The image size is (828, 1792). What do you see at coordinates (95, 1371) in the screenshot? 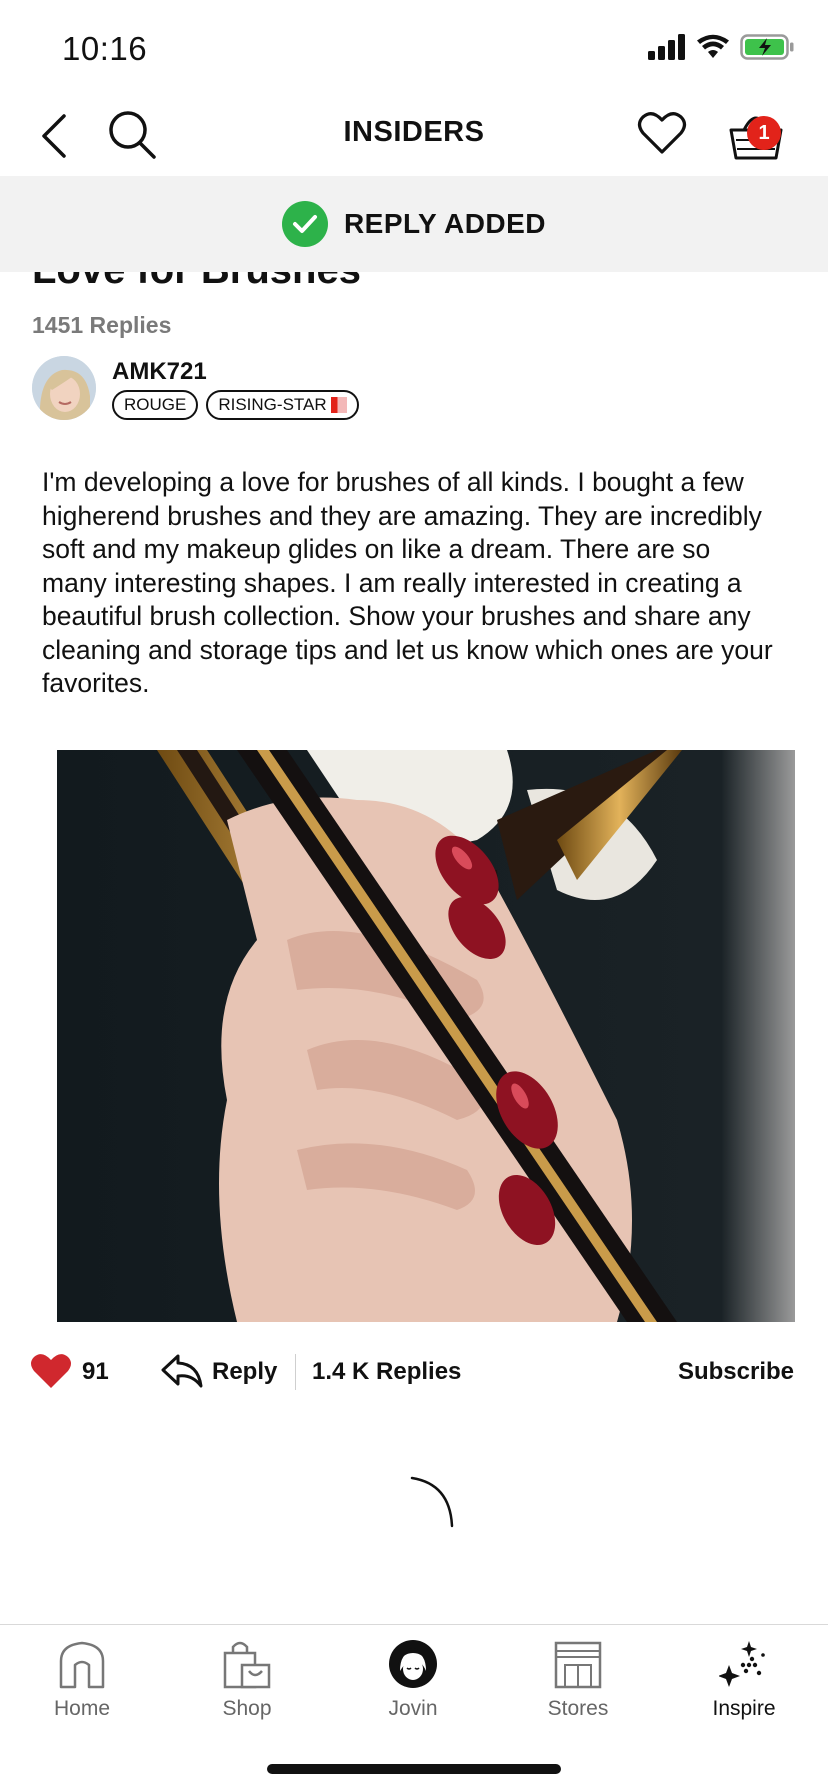
I see `like-count: 91` at bounding box center [95, 1371].